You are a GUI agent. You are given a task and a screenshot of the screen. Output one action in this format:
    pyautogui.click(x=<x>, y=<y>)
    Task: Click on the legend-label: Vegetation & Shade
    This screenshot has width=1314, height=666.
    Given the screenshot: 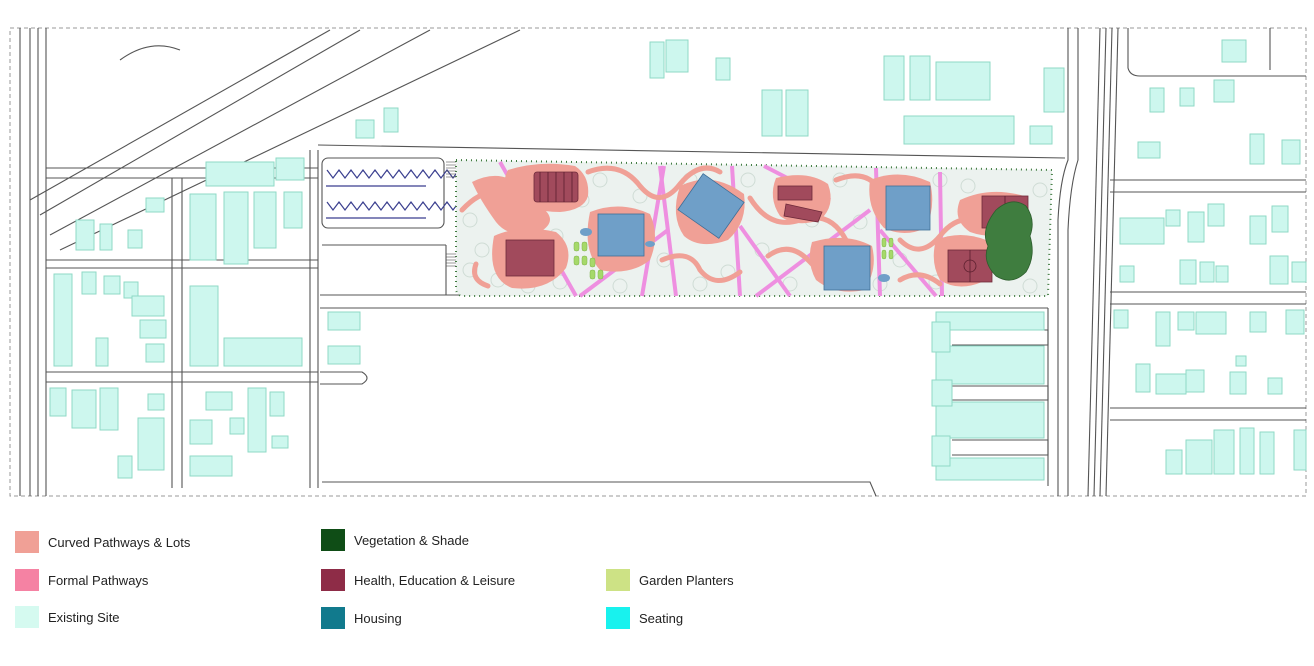 What is the action you would take?
    pyautogui.click(x=411, y=540)
    